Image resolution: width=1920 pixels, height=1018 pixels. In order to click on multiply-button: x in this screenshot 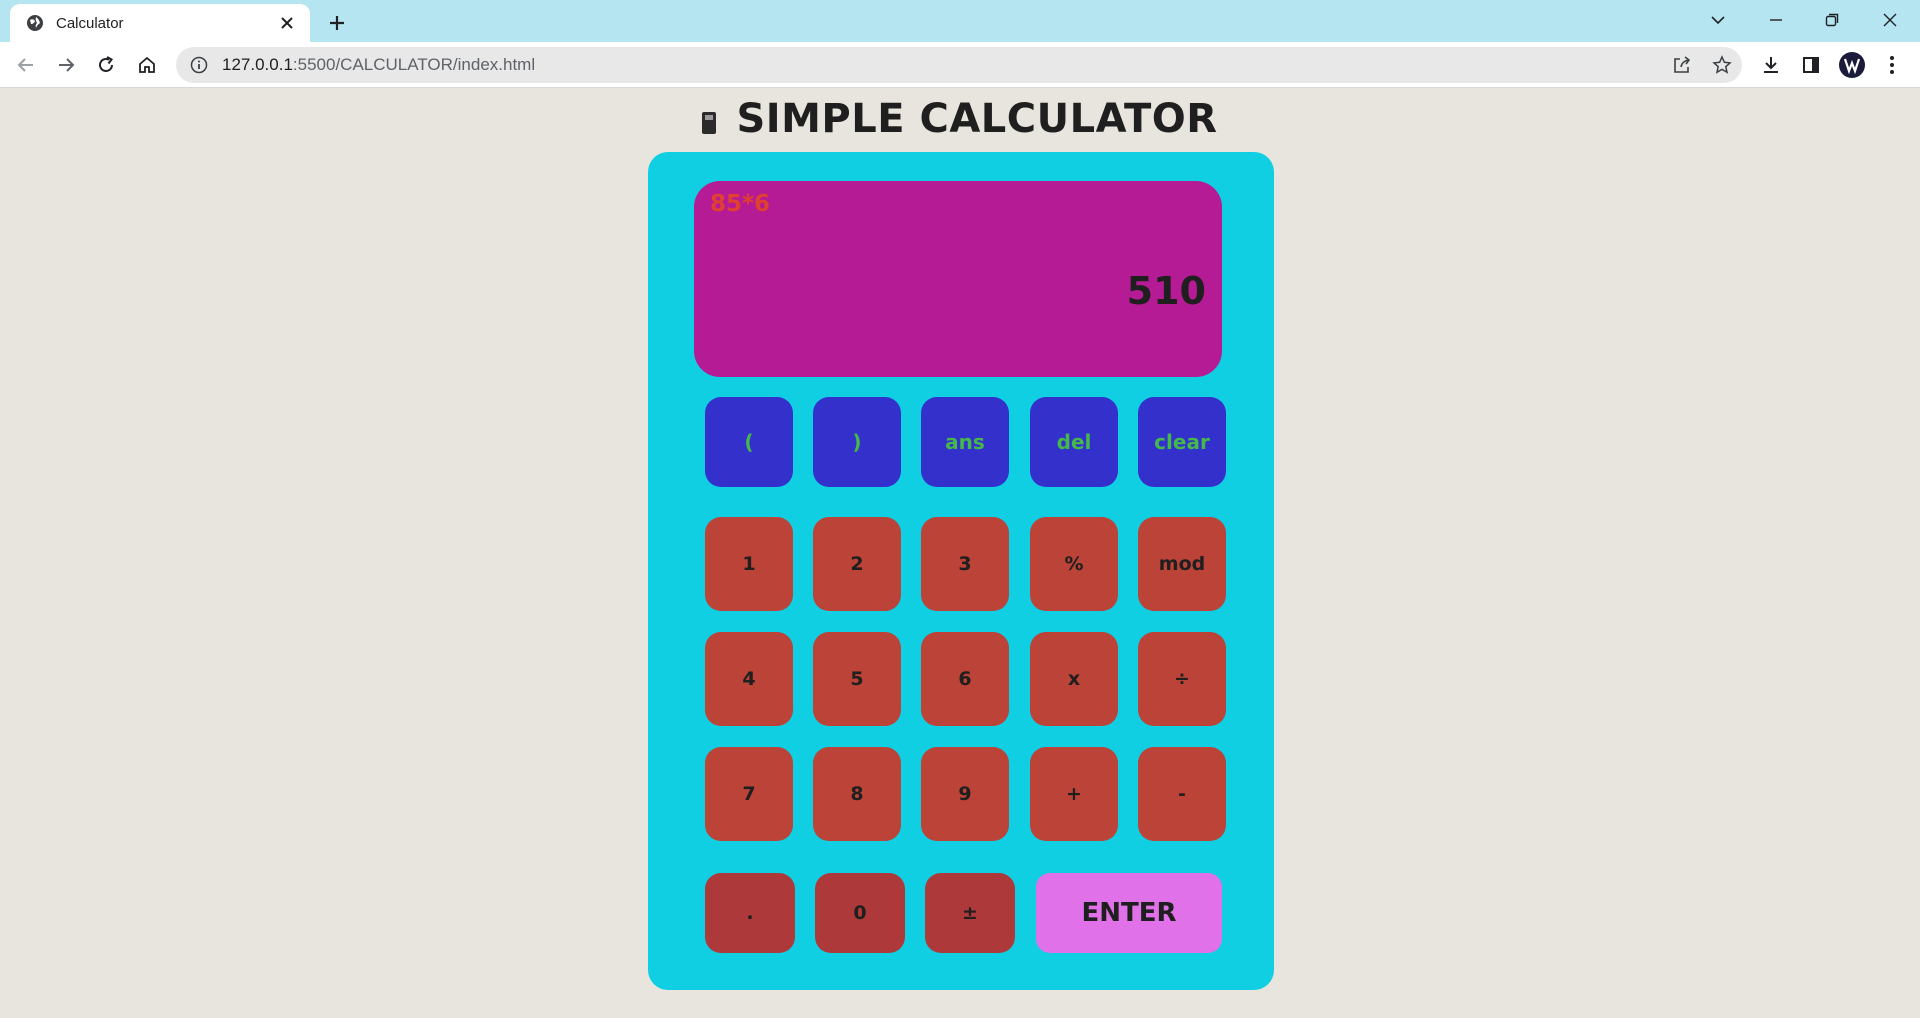, I will do `click(1074, 679)`.